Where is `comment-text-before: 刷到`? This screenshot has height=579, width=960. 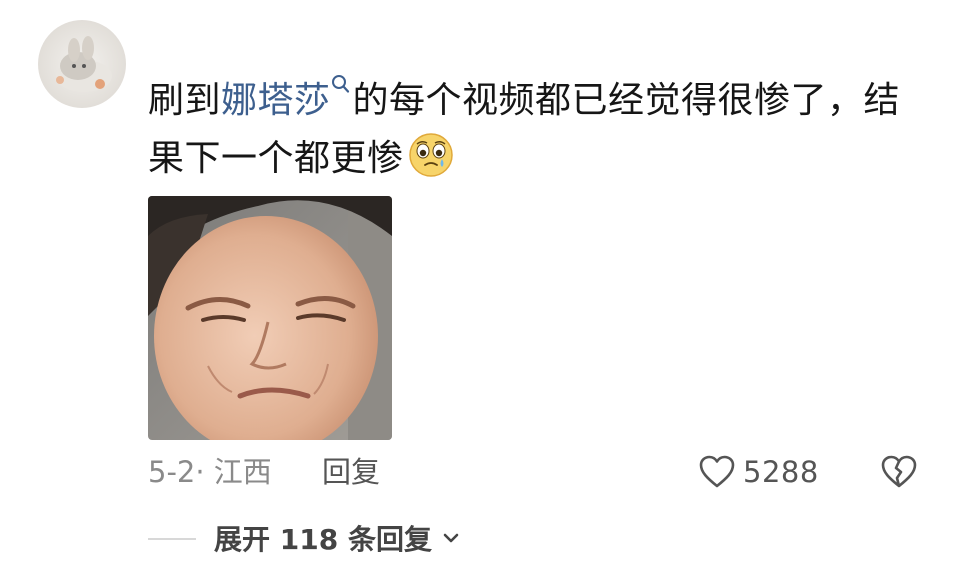
comment-text-before: 刷到 is located at coordinates (185, 100).